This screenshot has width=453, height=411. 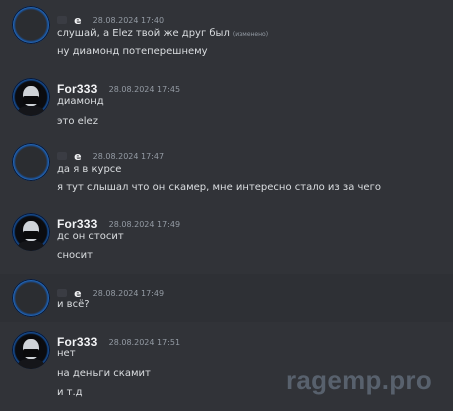 I want to click on message-text: сносит, so click(x=75, y=255).